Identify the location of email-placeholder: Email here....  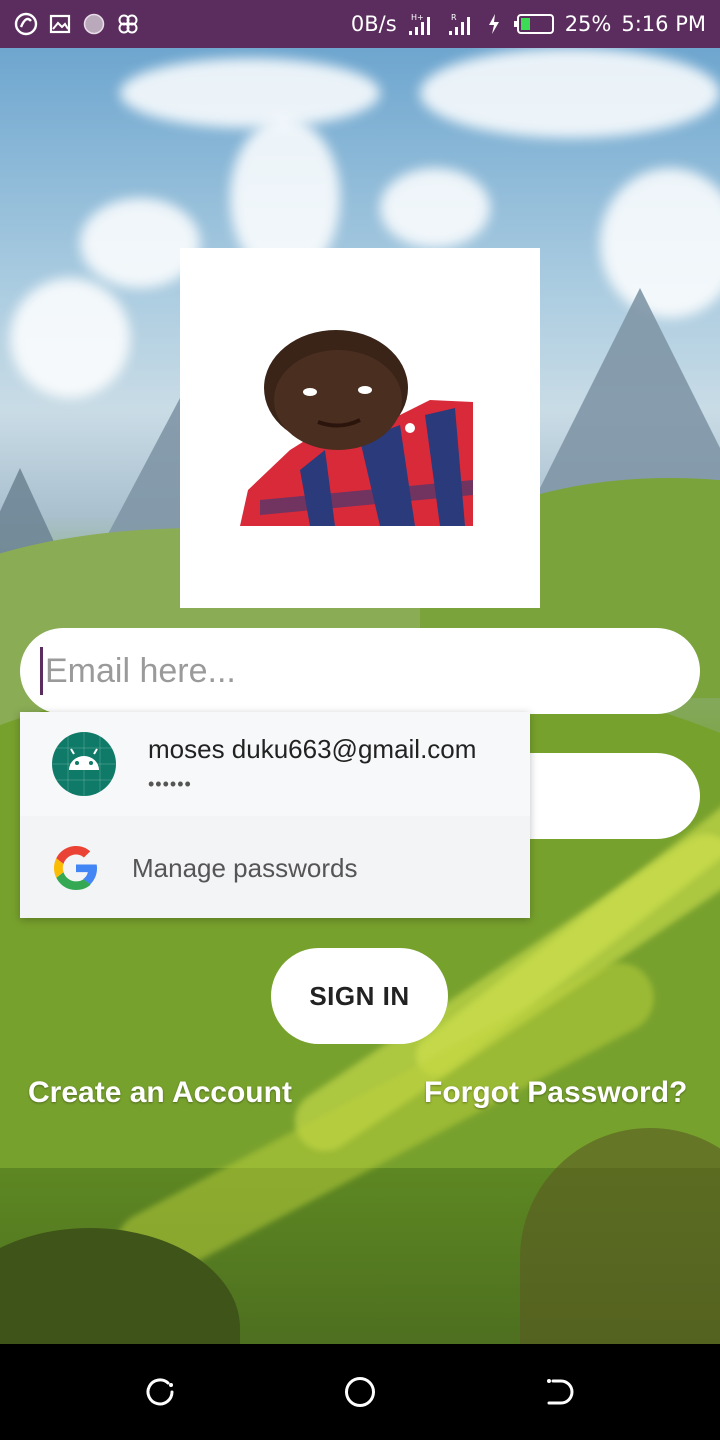
(140, 670).